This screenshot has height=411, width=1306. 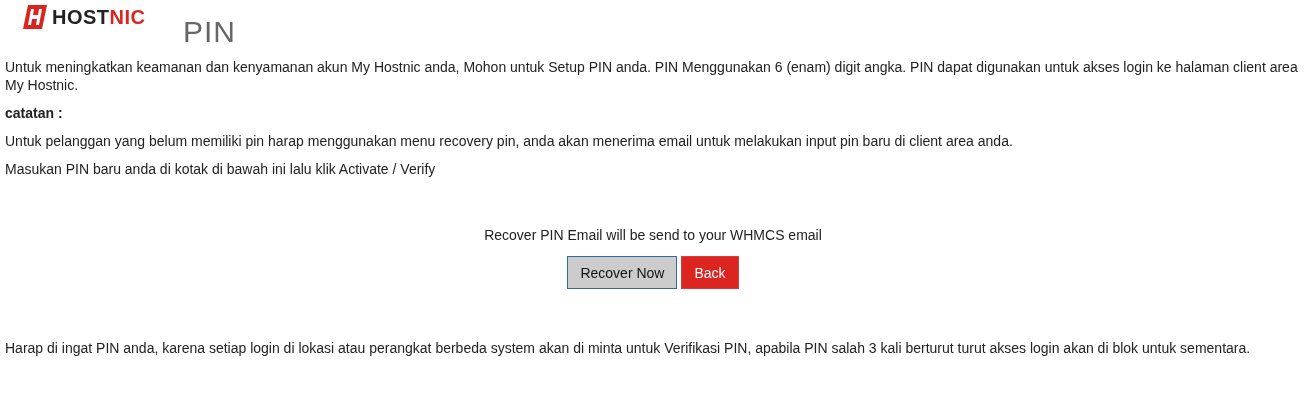 I want to click on footer-note: Harap di ingat PIN anda, karena setiap login di lokasi atau perangkat berbeda system akan di minta untuk Verifikasi PIN, apabila PIN salah 3 kali berturut turut akses login akan di blok untuk sementara., so click(x=628, y=348).